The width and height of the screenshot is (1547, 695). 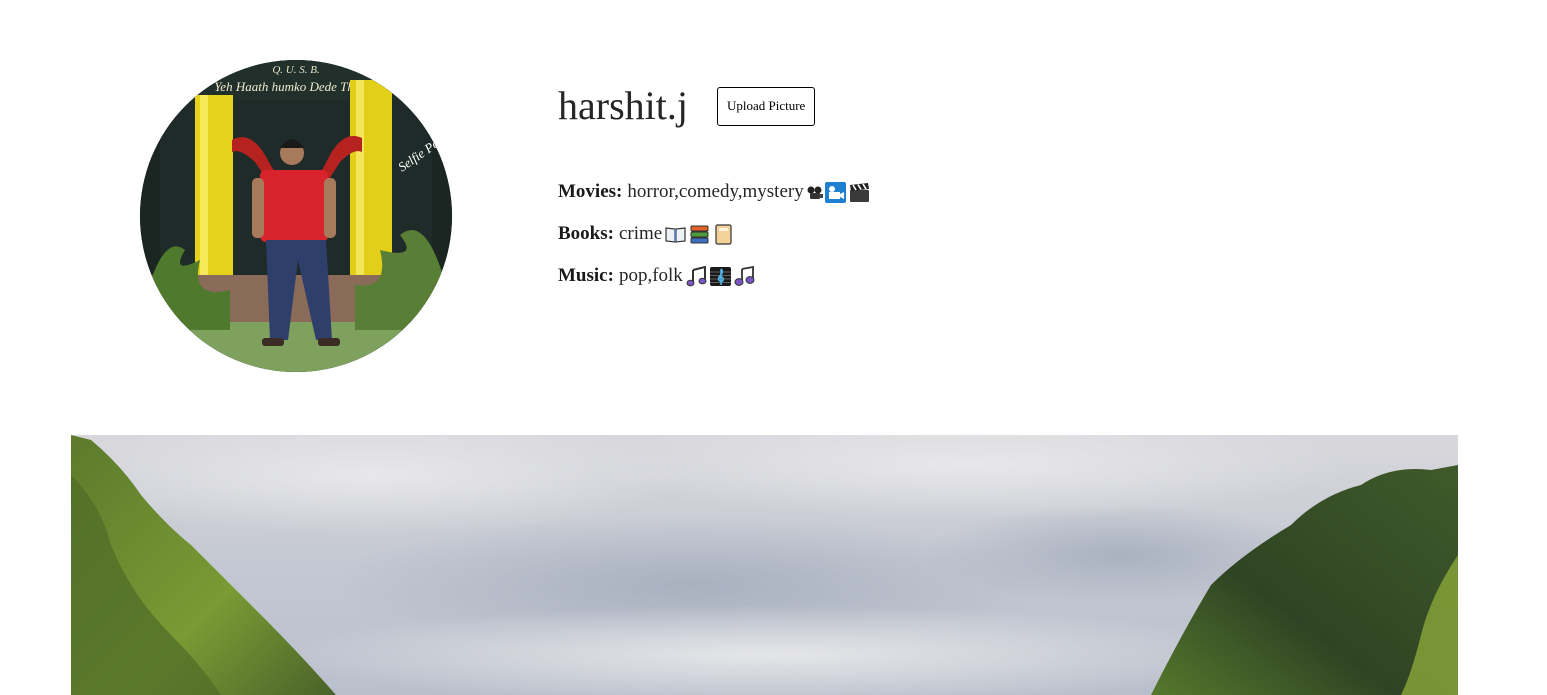 I want to click on clapperboard-icon, so click(x=859, y=192).